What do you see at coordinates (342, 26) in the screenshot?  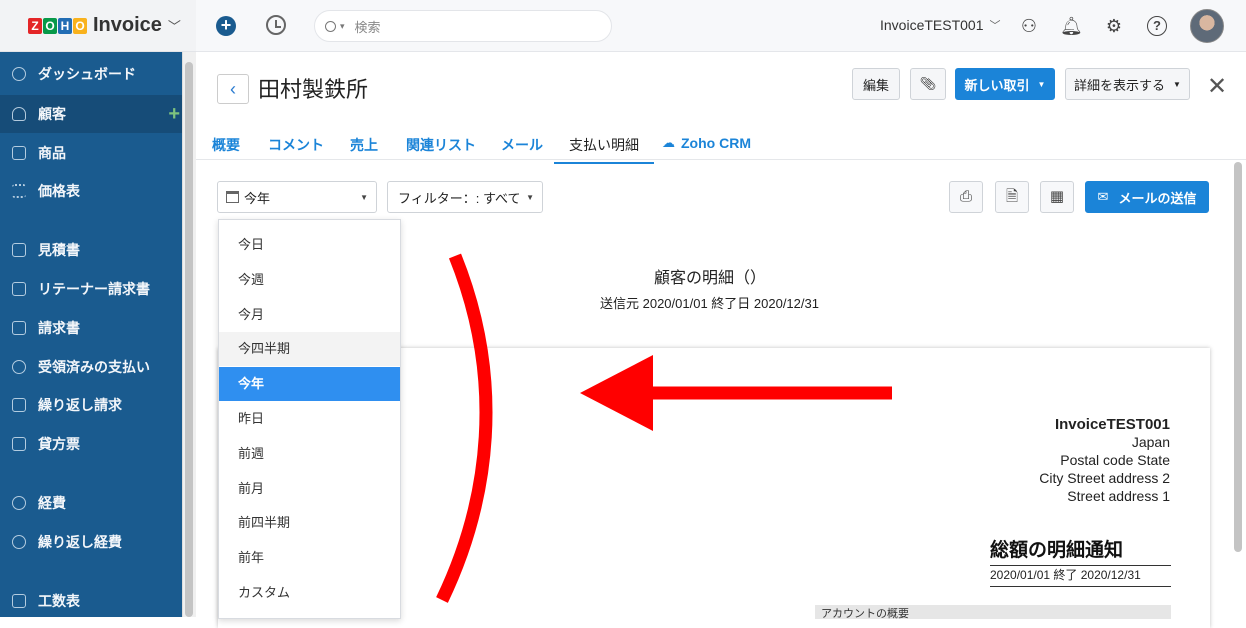 I see `chevron-down-icon: ▾` at bounding box center [342, 26].